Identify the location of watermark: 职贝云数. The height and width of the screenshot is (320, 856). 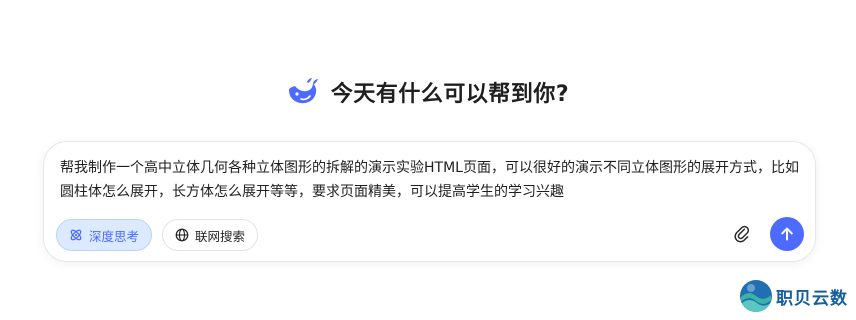
(793, 296).